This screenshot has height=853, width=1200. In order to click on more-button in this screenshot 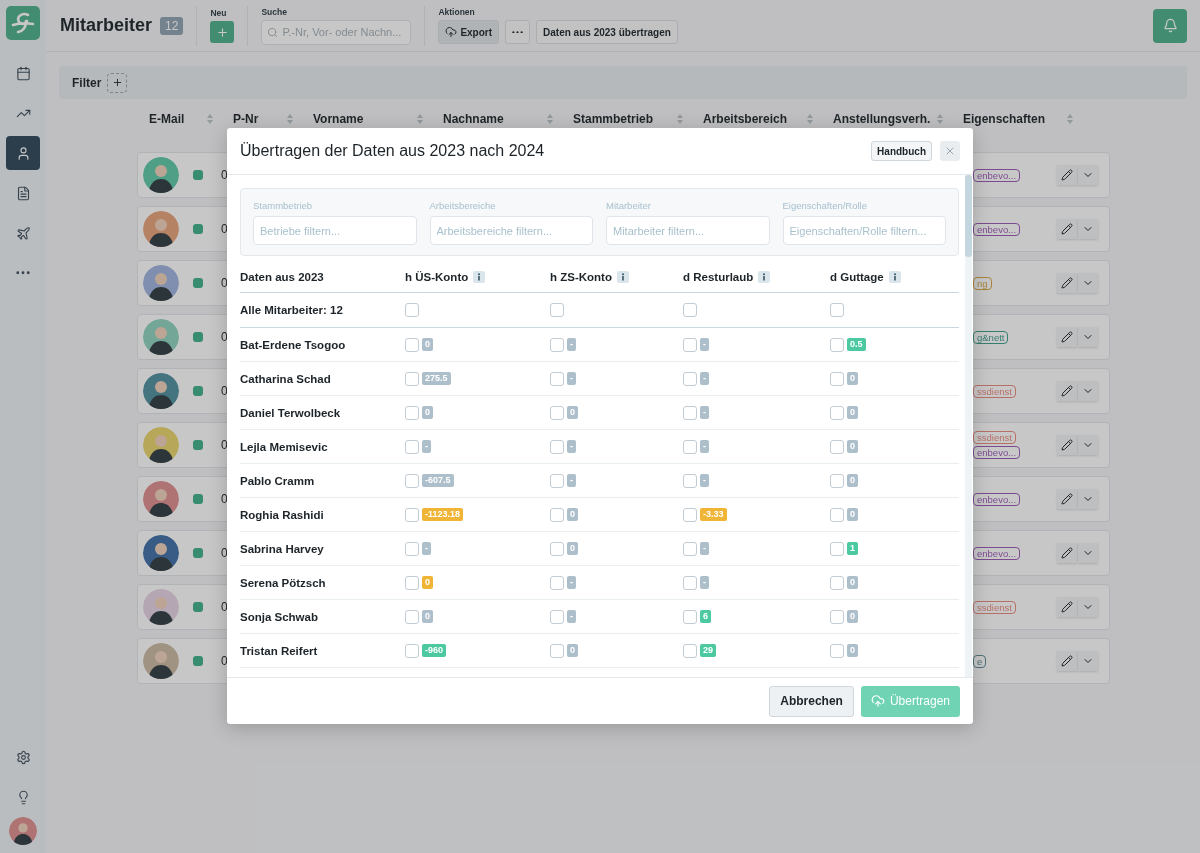, I will do `click(518, 32)`.